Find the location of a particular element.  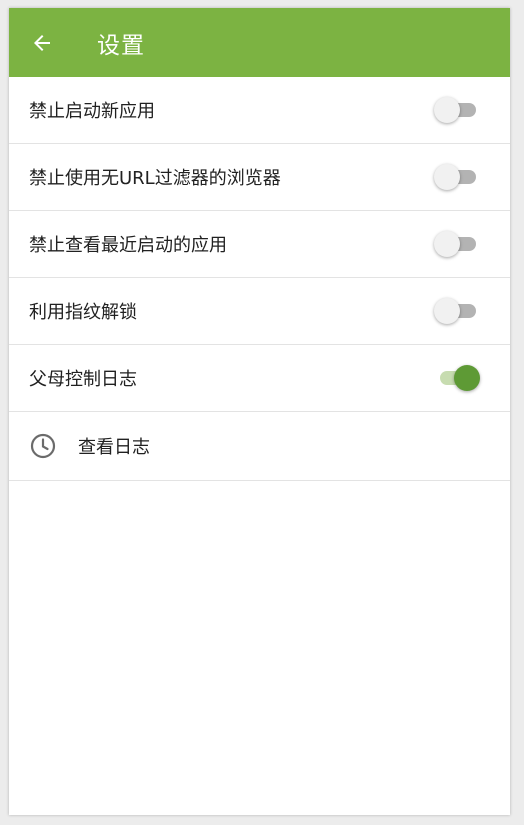

parental-log-switch is located at coordinates (459, 378).